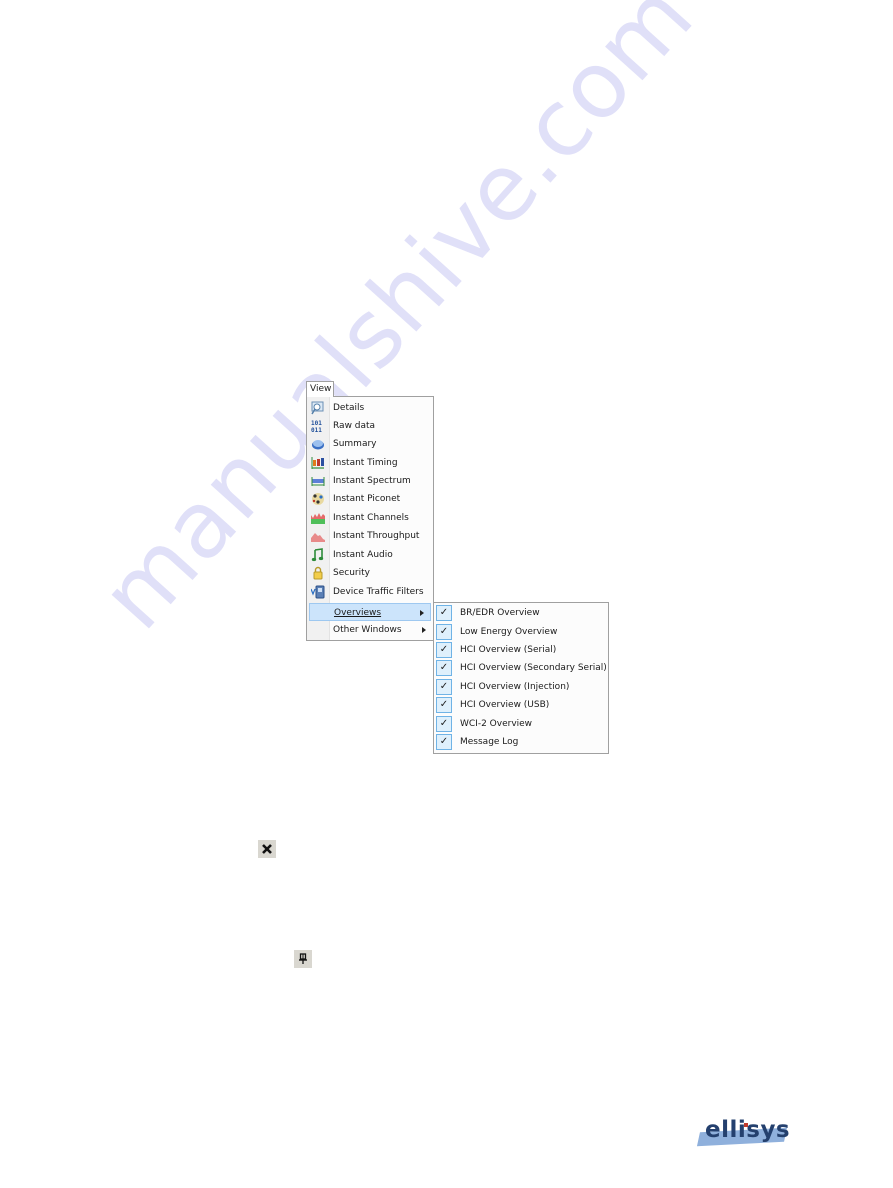 The image size is (893, 1188). I want to click on ellisys-logo: ellisys, so click(743, 1133).